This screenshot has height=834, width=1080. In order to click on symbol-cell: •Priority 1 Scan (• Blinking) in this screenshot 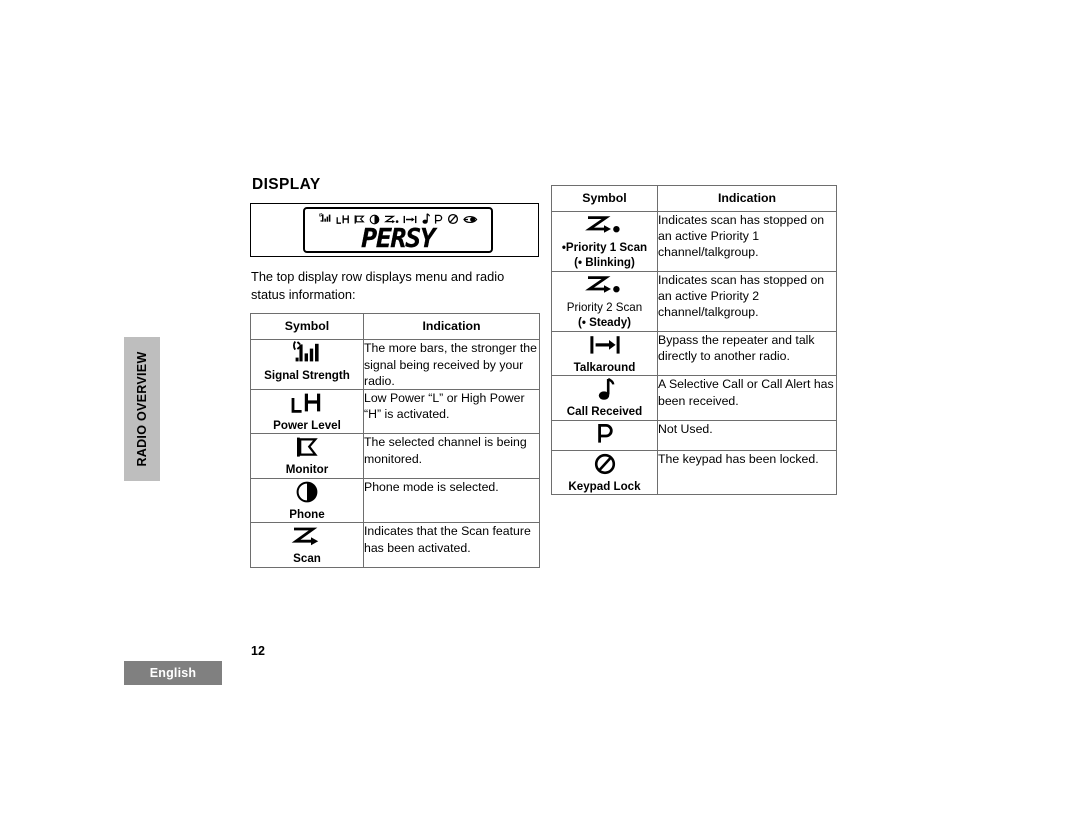, I will do `click(604, 241)`.